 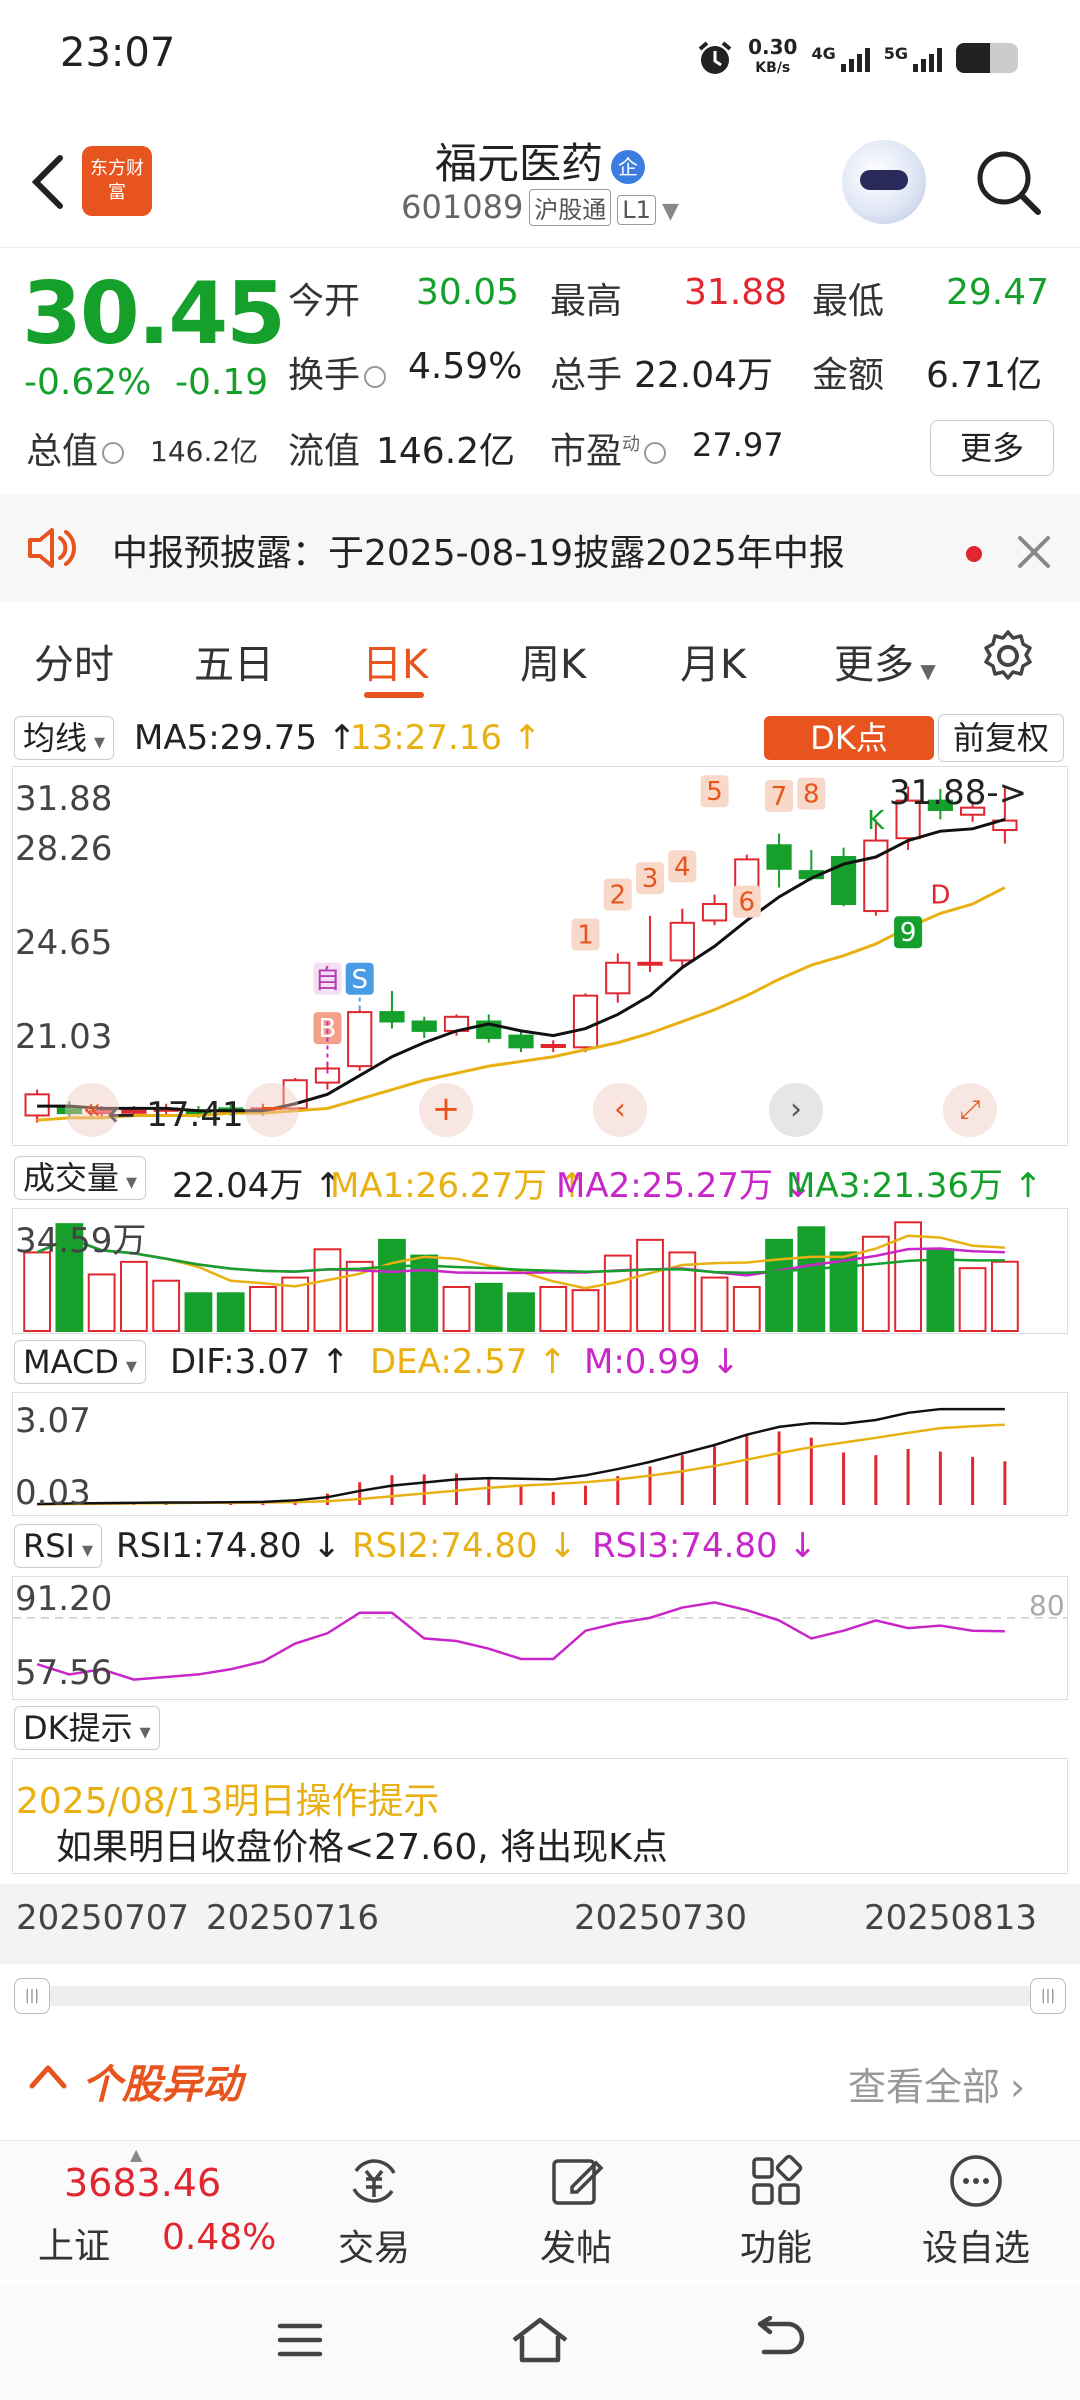 I want to click on volume-panel: 34.59万, so click(x=540, y=1271).